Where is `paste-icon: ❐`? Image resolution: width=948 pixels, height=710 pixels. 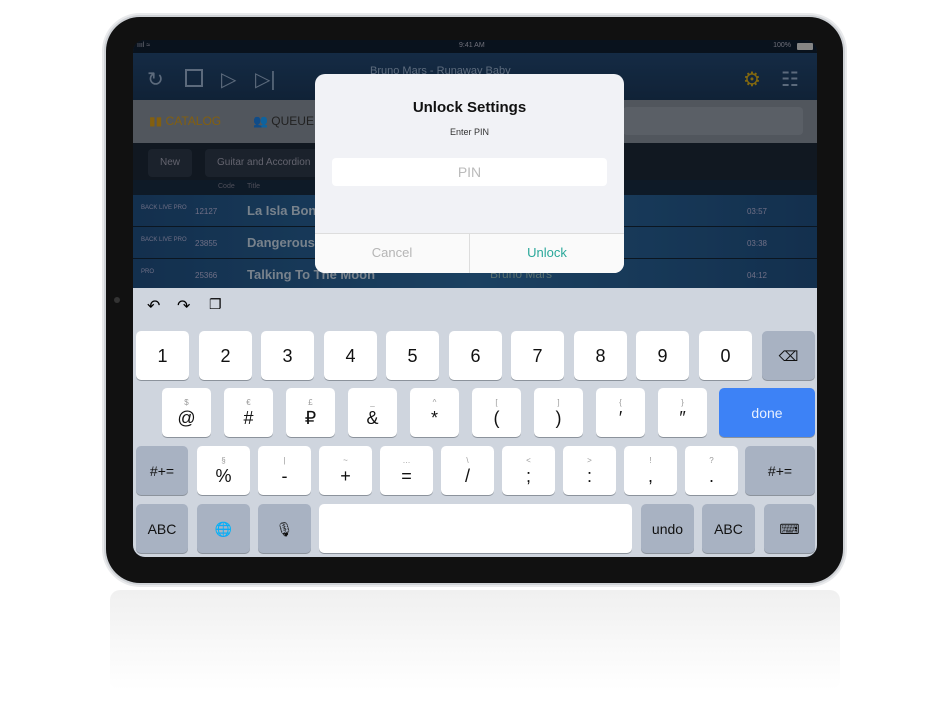
paste-icon: ❐ is located at coordinates (215, 304).